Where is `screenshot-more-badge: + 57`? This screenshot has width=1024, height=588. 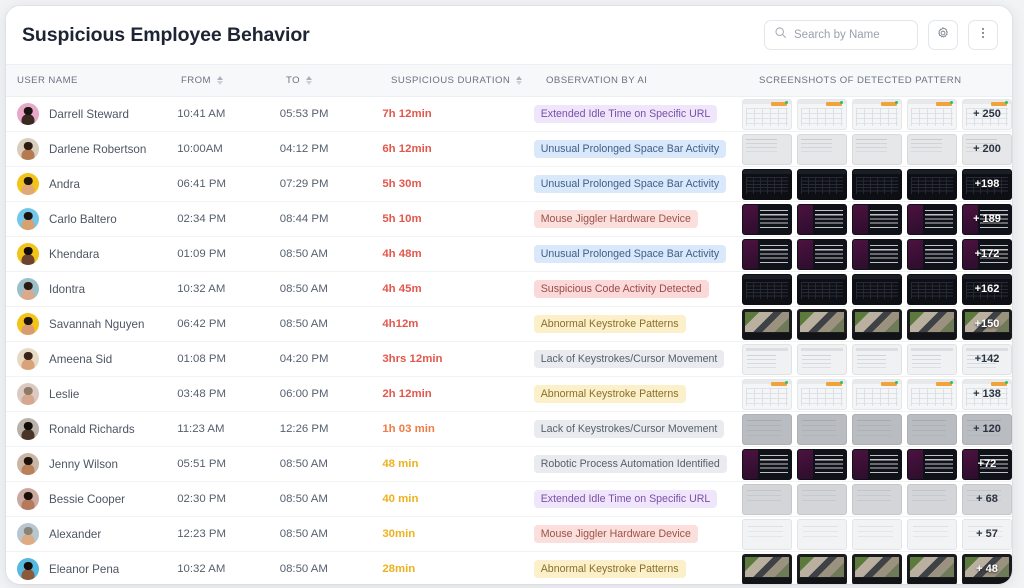
screenshot-more-badge: + 57 is located at coordinates (986, 534).